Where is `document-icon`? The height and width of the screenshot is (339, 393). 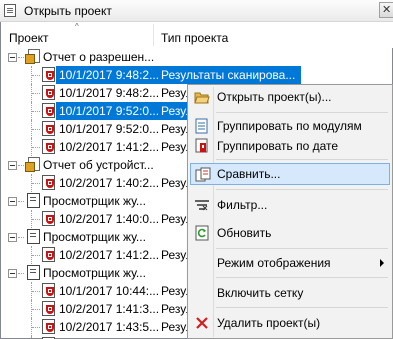
document-icon is located at coordinates (10, 10).